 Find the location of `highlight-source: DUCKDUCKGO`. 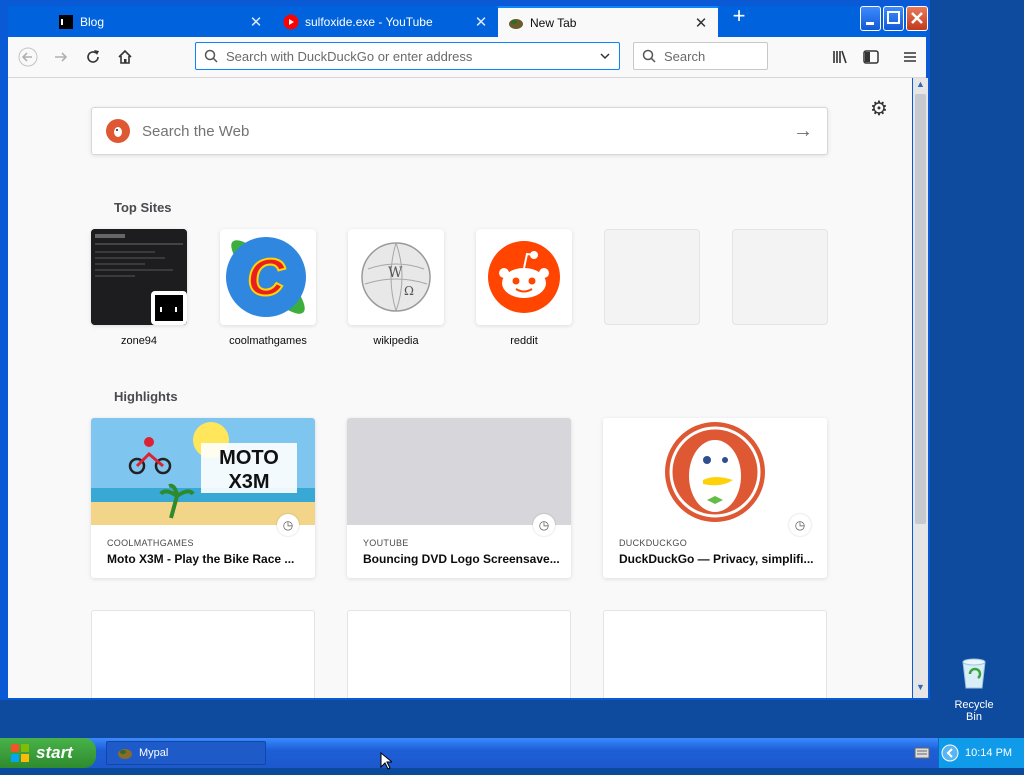

highlight-source: DUCKDUCKGO is located at coordinates (653, 543).